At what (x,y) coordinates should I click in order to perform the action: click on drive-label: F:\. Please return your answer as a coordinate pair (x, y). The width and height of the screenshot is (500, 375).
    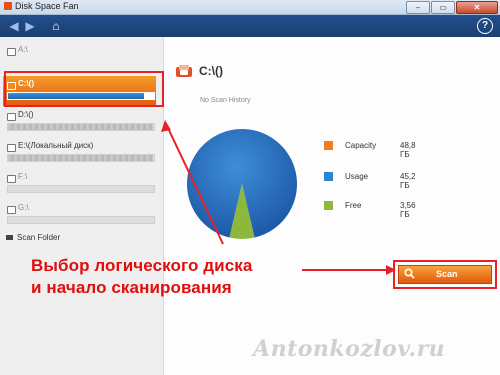
    Looking at the image, I should click on (23, 176).